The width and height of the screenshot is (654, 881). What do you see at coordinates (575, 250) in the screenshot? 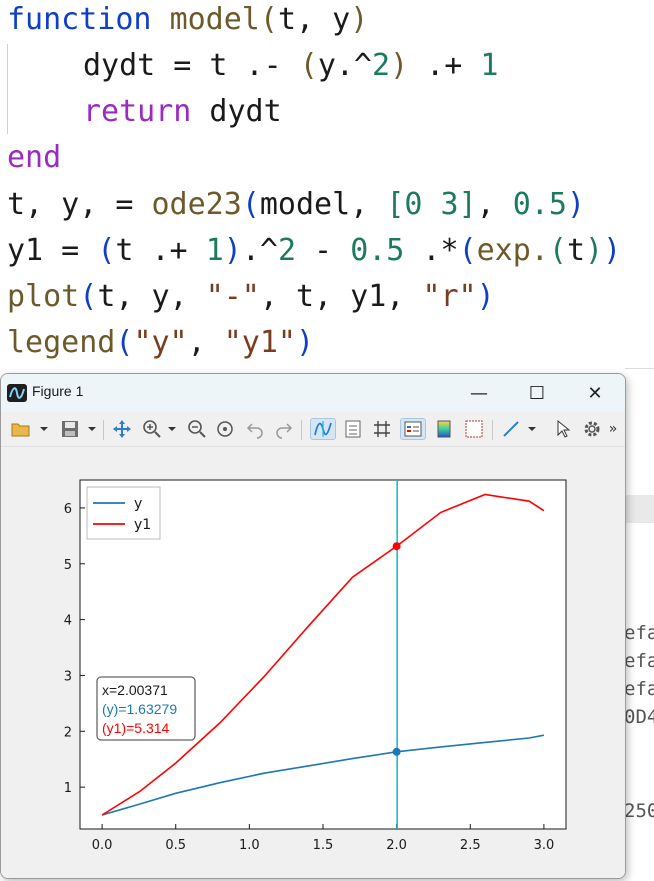
I see `code-text: t` at bounding box center [575, 250].